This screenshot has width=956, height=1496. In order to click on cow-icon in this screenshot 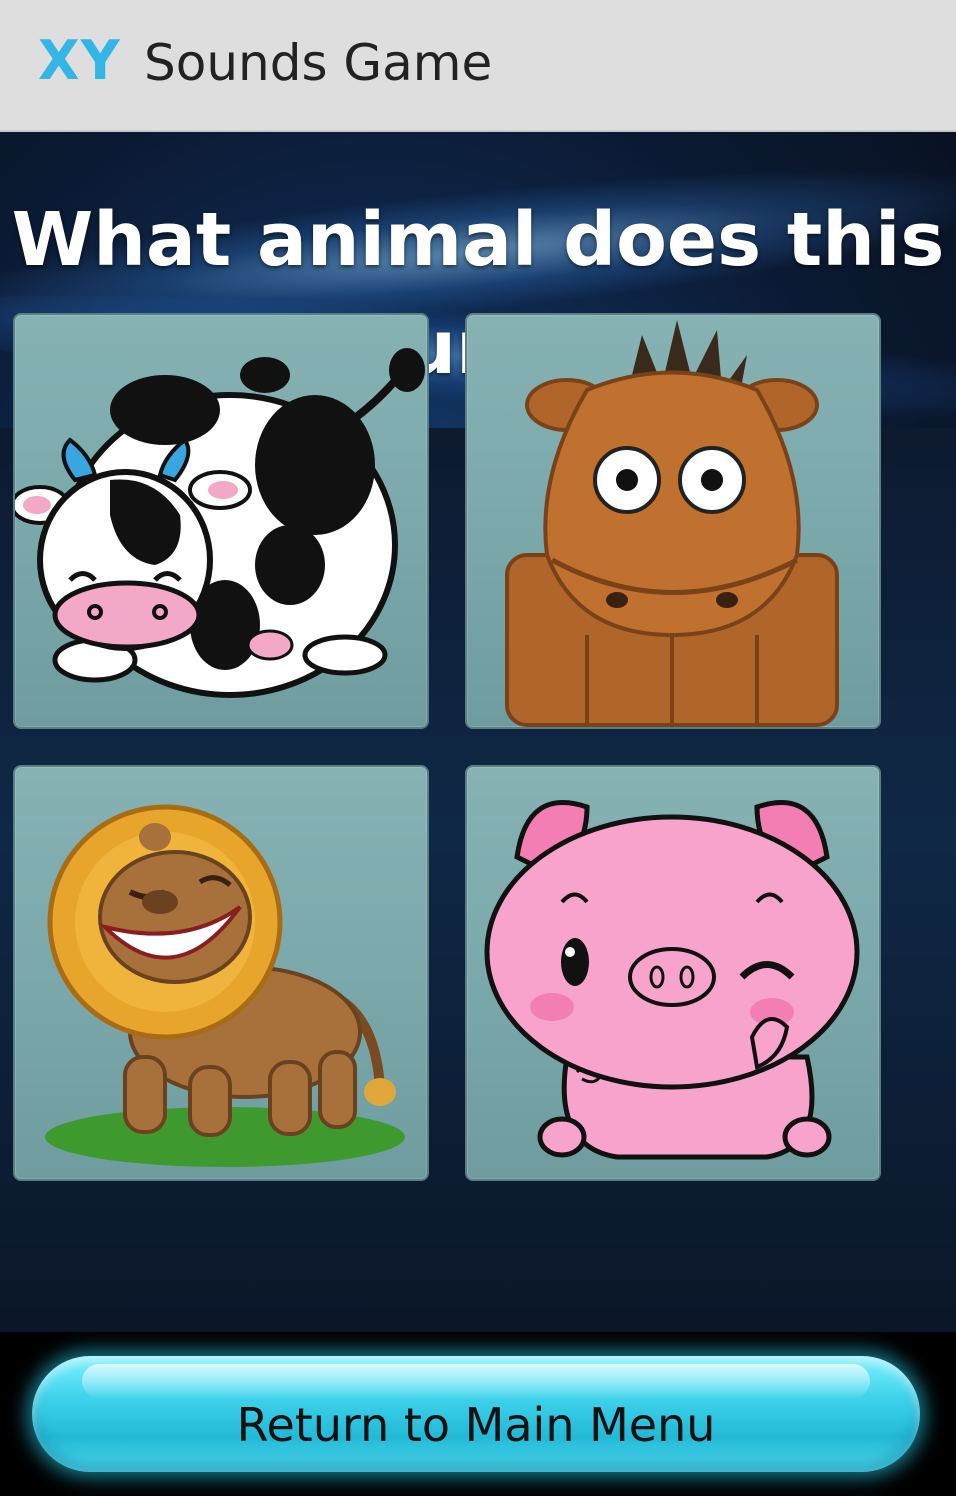, I will do `click(220, 523)`.